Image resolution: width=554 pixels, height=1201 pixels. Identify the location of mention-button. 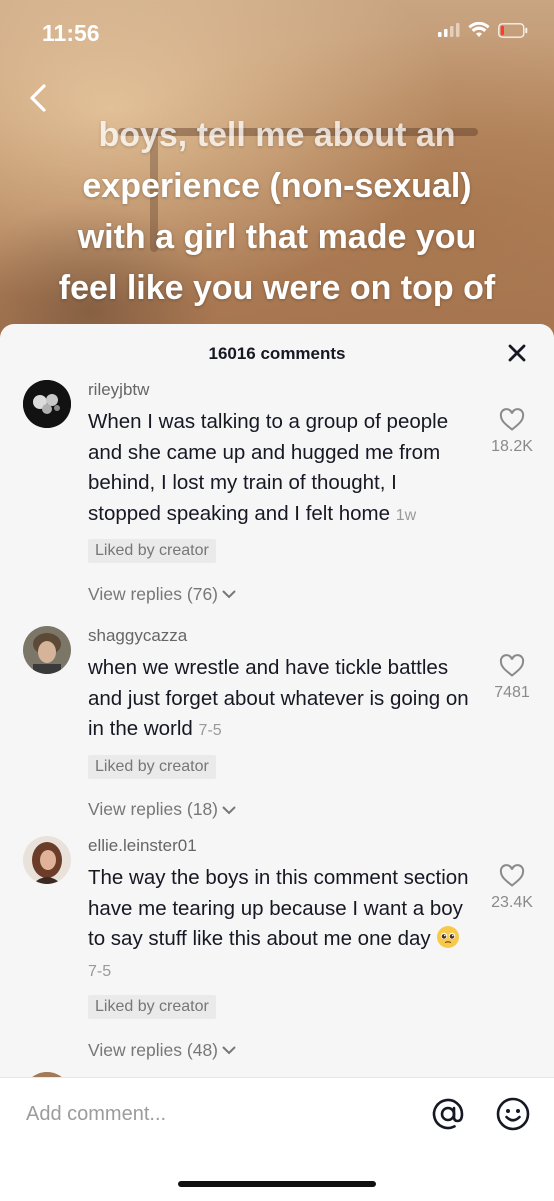
(448, 1114).